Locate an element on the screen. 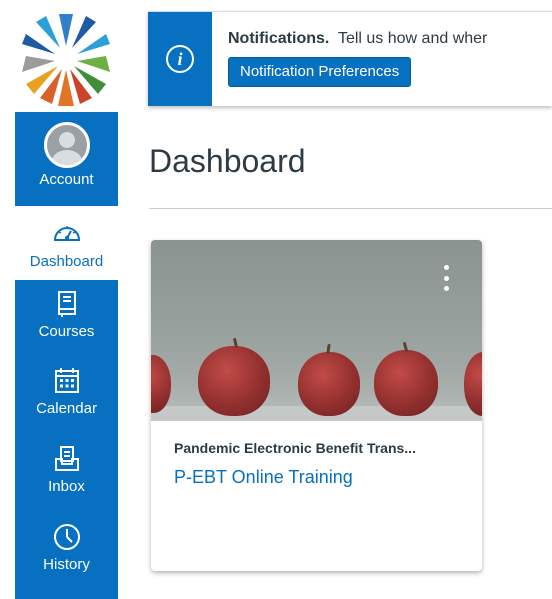 This screenshot has width=552, height=599. nav-item-history: History is located at coordinates (66, 552).